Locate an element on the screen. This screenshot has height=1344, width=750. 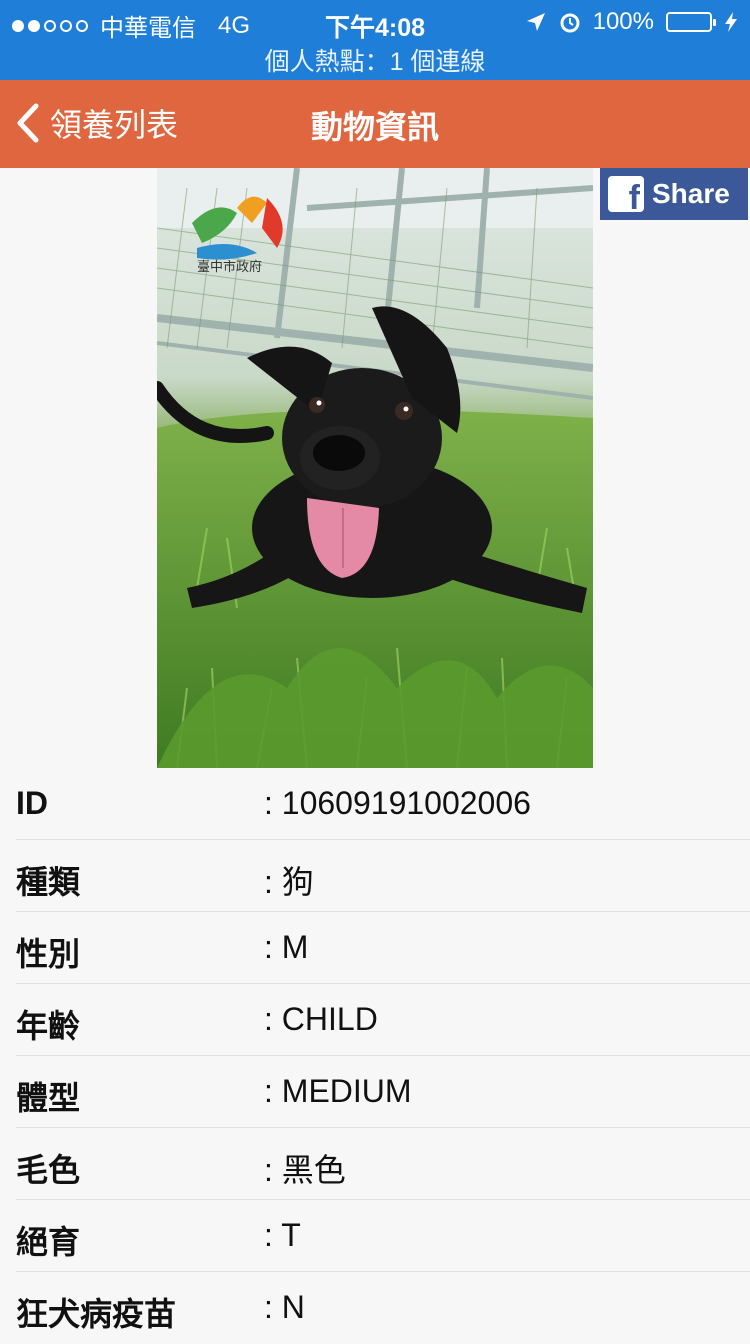
navigation-bar: 領養列表 動物資訊 is located at coordinates (375, 124).